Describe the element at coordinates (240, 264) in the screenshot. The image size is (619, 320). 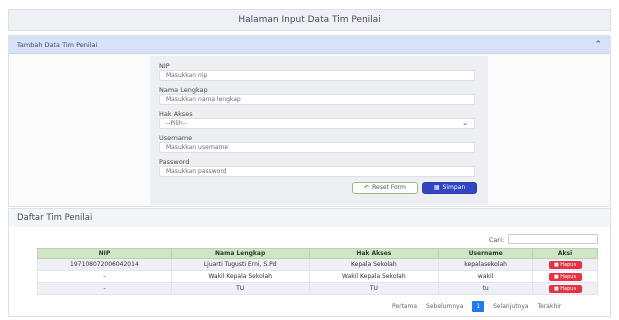
I see `cell-nama: Ljuarti Tugusti Erni, S.Pd` at that location.